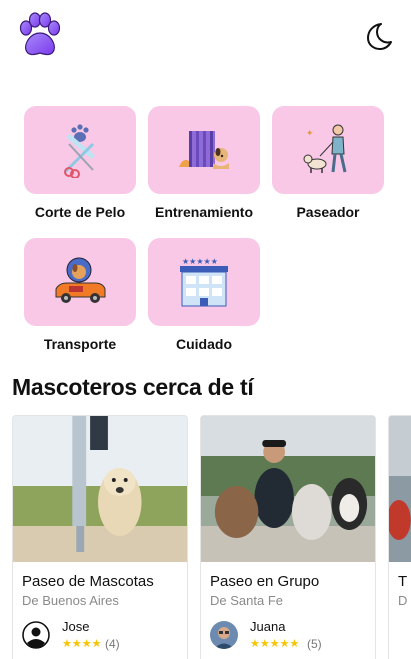 The image size is (411, 659). I want to click on transport-icon, so click(80, 280).